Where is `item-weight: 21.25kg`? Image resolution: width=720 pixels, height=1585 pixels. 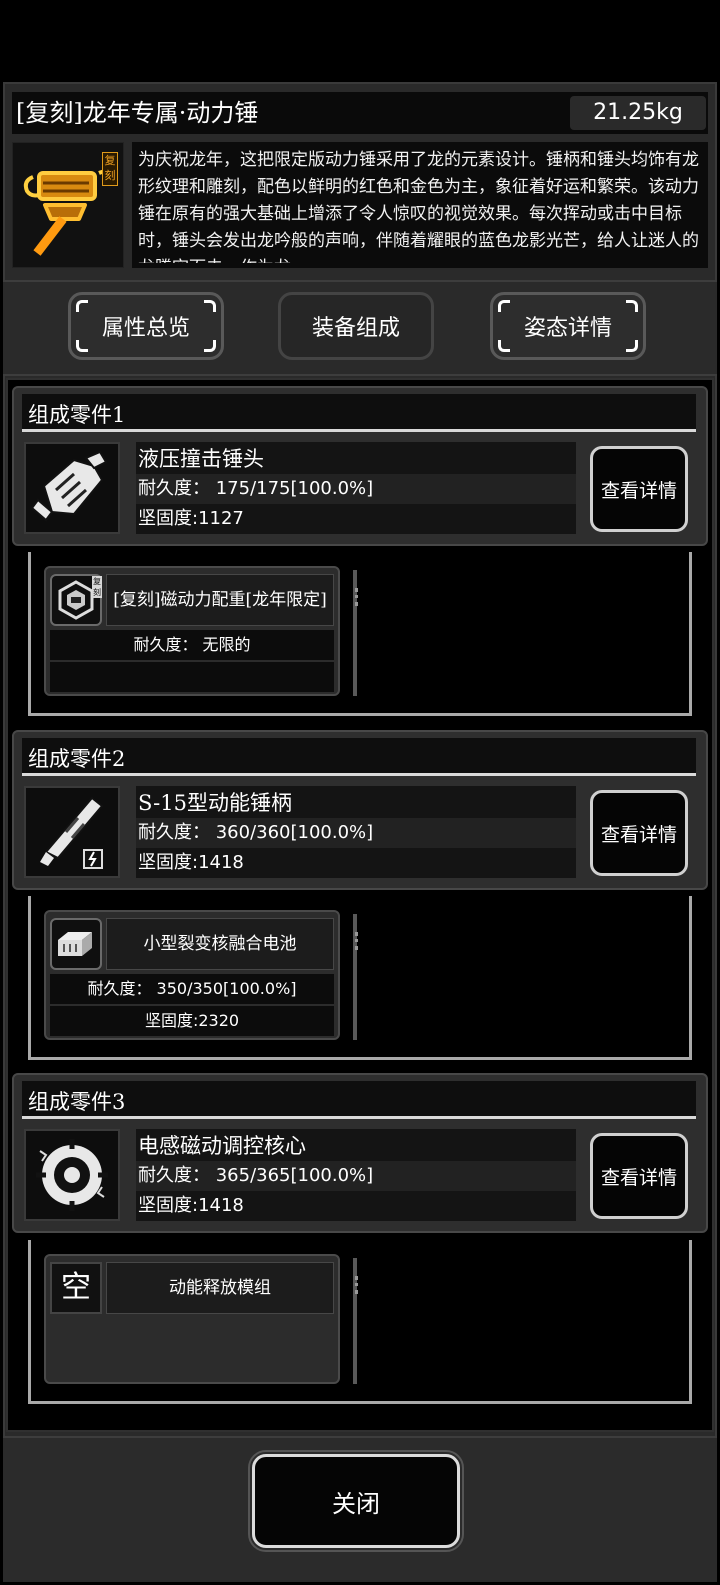
item-weight: 21.25kg is located at coordinates (638, 112).